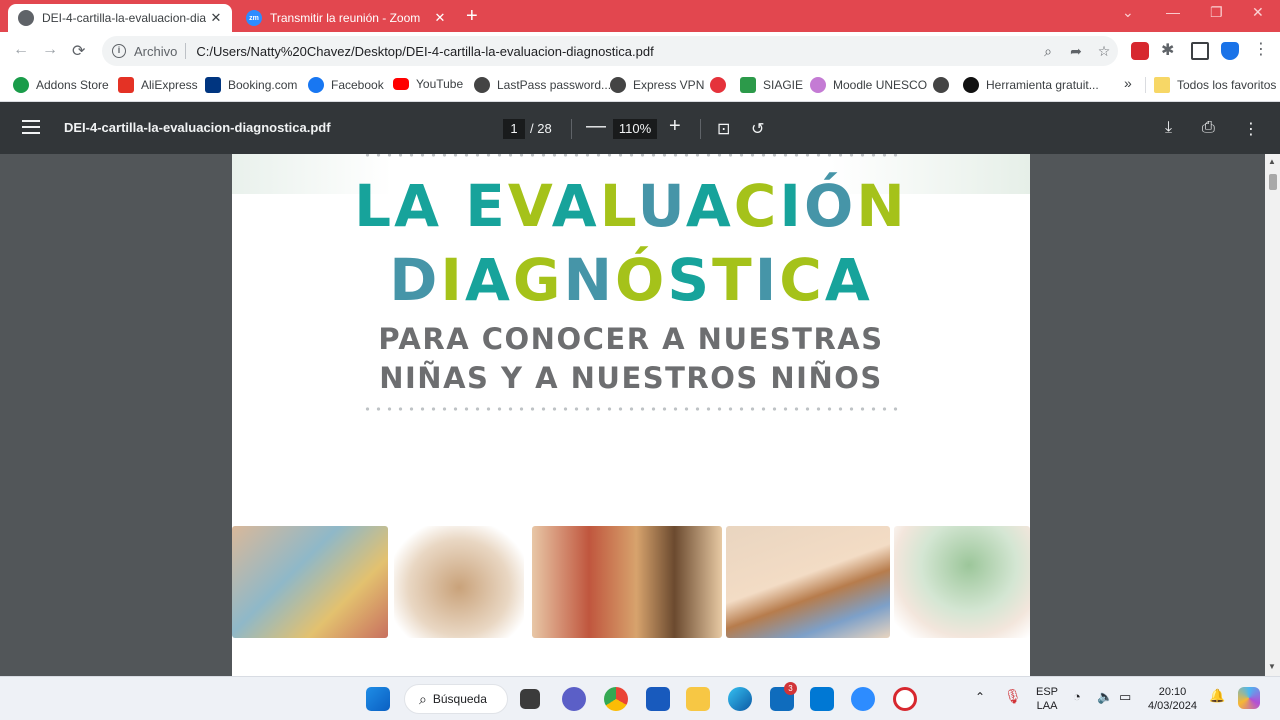 The height and width of the screenshot is (720, 1280). What do you see at coordinates (980, 697) in the screenshot?
I see `show-hidden-icons: ⌃` at bounding box center [980, 697].